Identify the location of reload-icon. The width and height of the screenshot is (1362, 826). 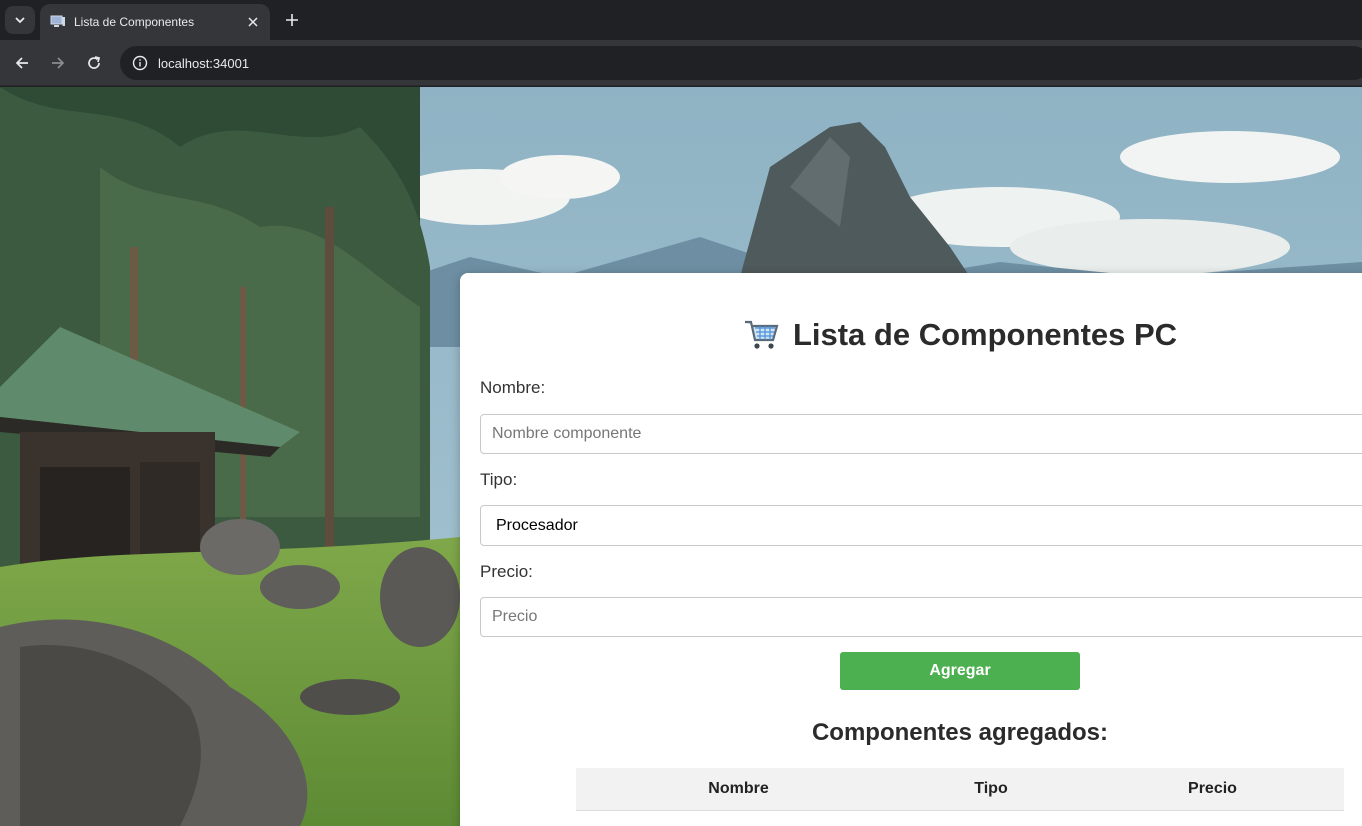
(94, 62).